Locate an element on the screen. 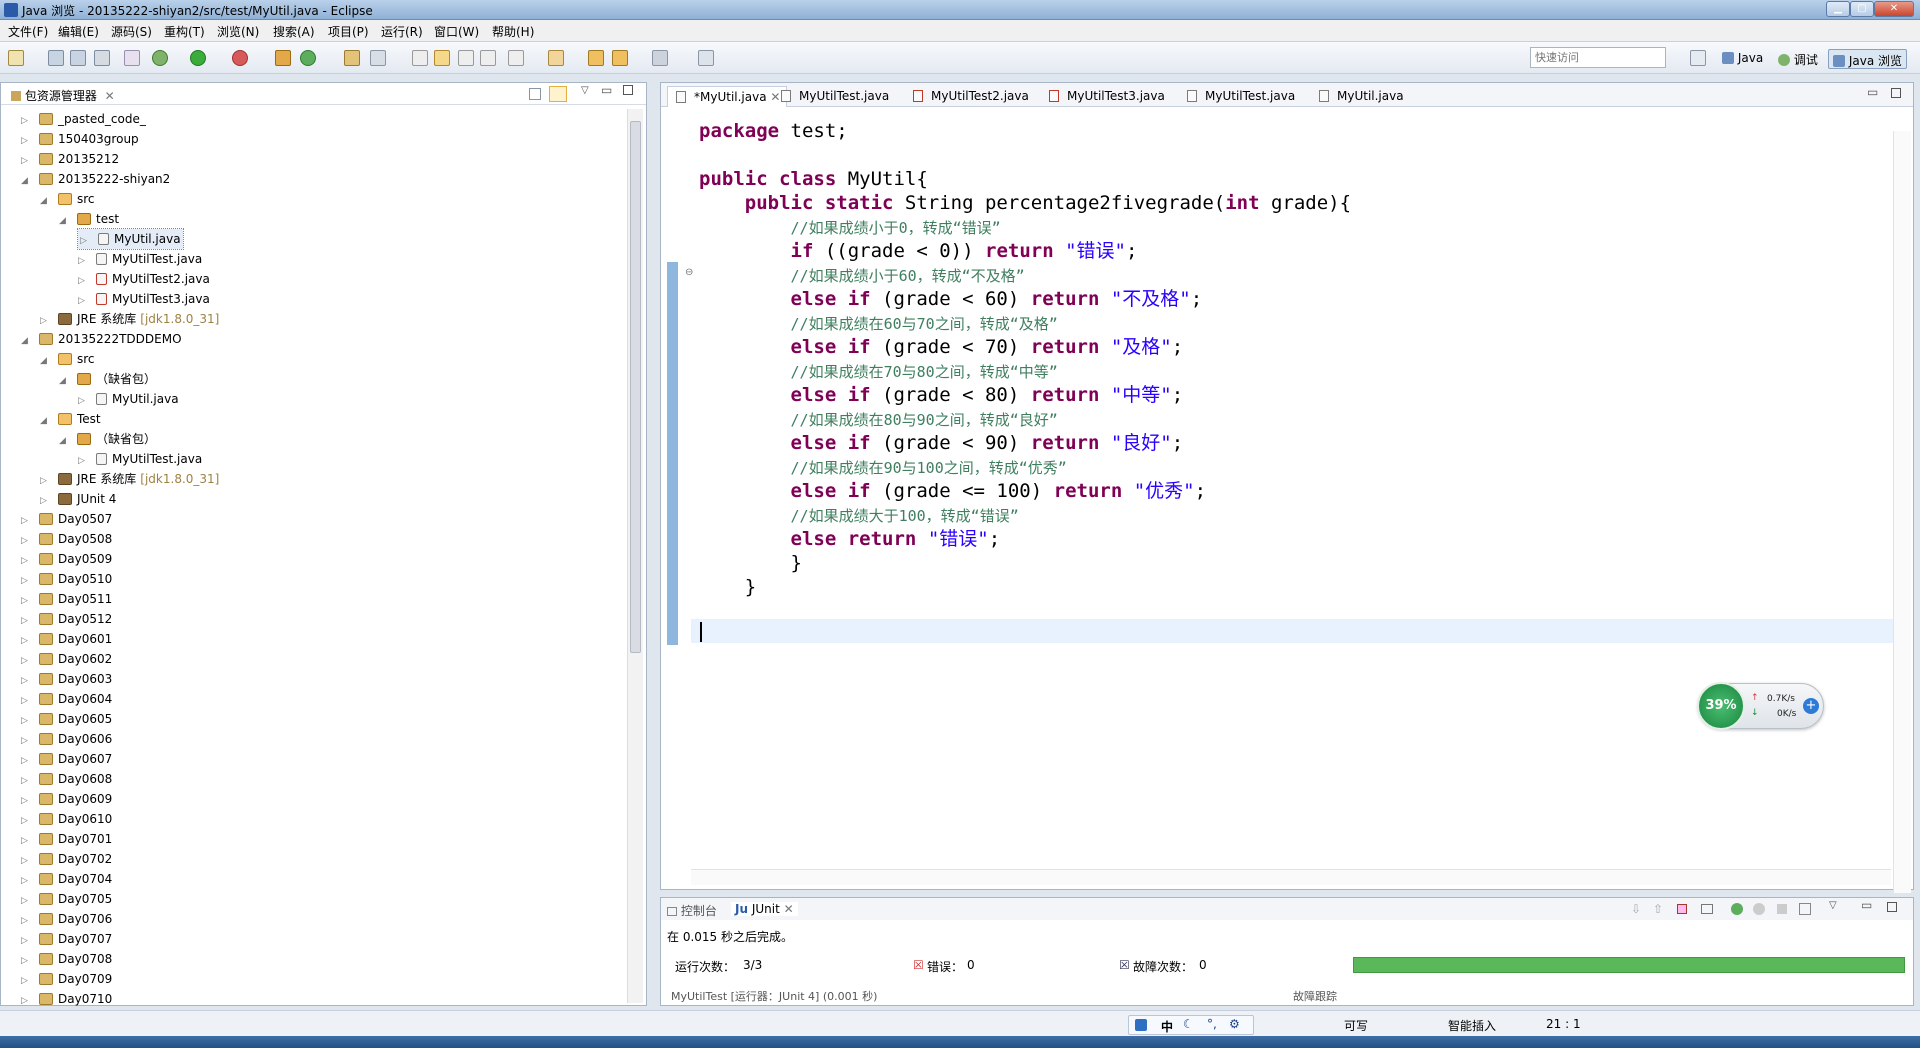 The height and width of the screenshot is (1048, 1920). tree-item: ▷ Day0701 is located at coordinates (66, 839).